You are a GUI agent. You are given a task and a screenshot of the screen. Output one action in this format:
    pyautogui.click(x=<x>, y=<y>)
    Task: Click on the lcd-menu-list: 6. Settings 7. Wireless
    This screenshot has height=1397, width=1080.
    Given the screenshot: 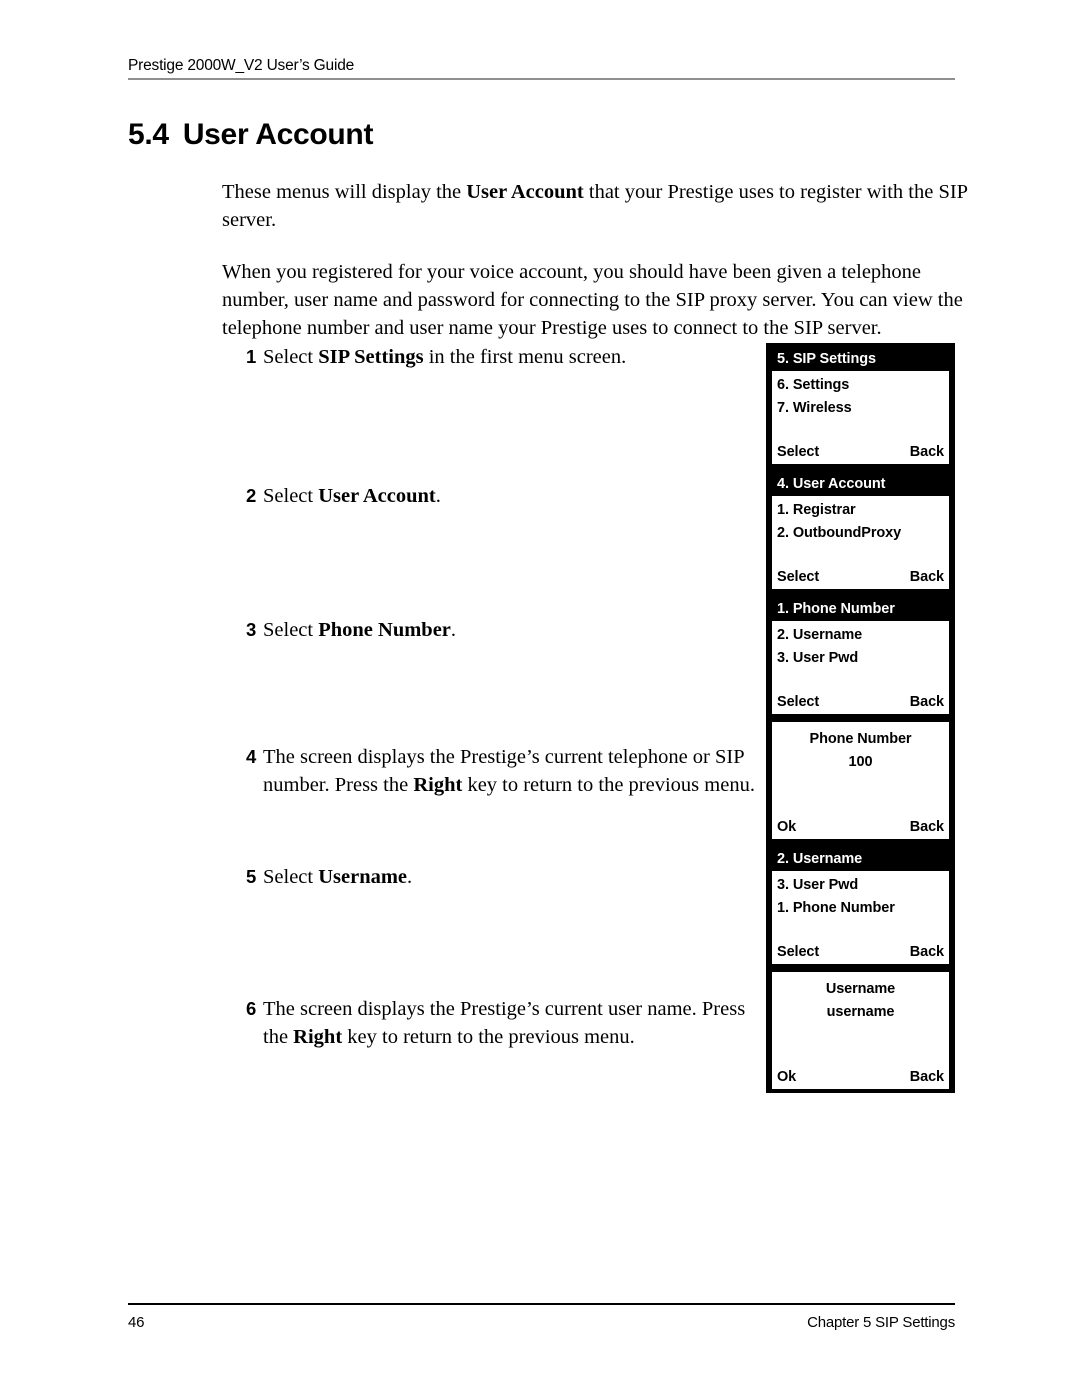 What is the action you would take?
    pyautogui.click(x=860, y=395)
    